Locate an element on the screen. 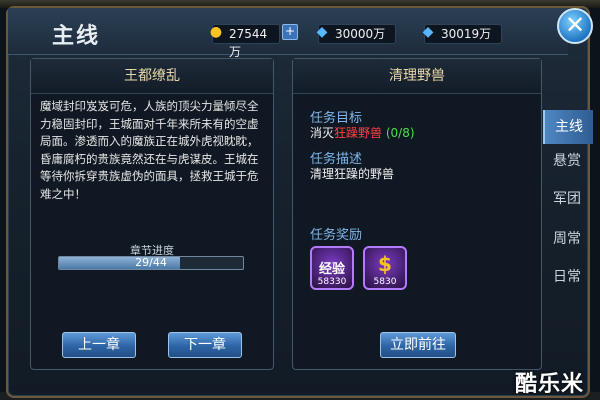 Image resolution: width=600 pixels, height=400 pixels. gold-resource: ● 27544万 is located at coordinates (245, 41).